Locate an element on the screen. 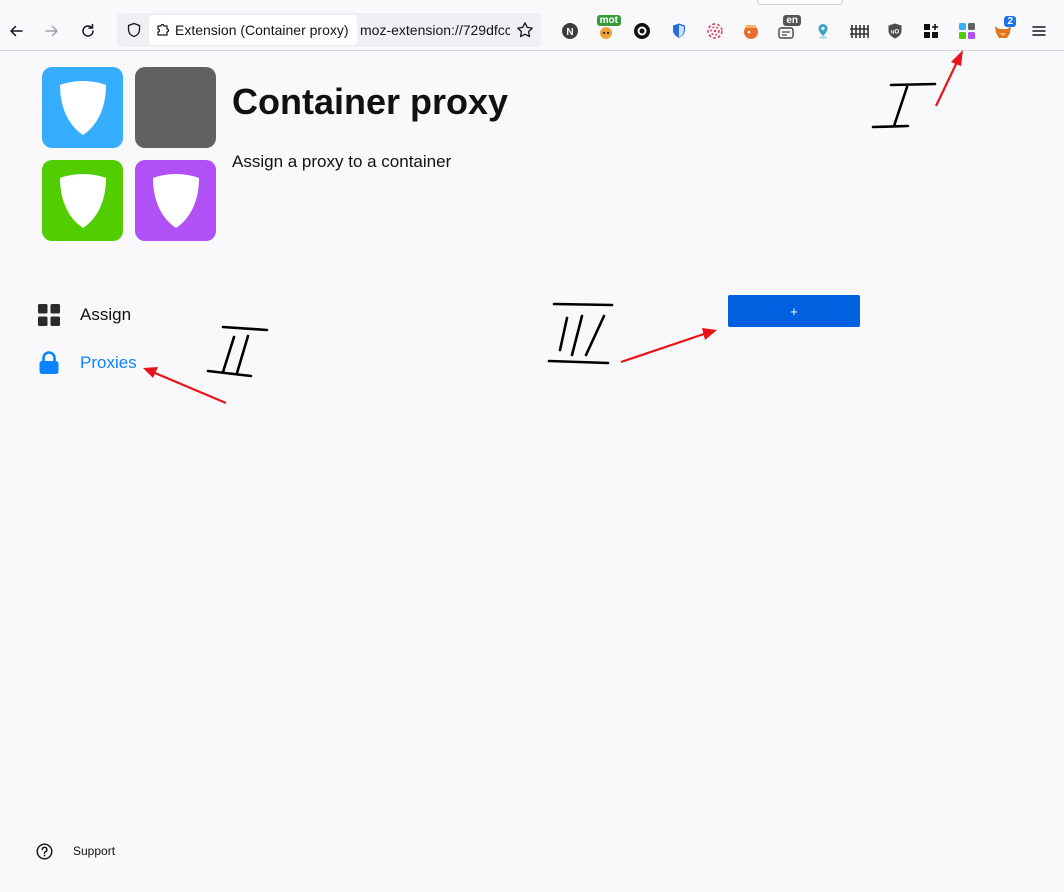 The width and height of the screenshot is (1064, 892). tracking-shield-icon is located at coordinates (134, 30).